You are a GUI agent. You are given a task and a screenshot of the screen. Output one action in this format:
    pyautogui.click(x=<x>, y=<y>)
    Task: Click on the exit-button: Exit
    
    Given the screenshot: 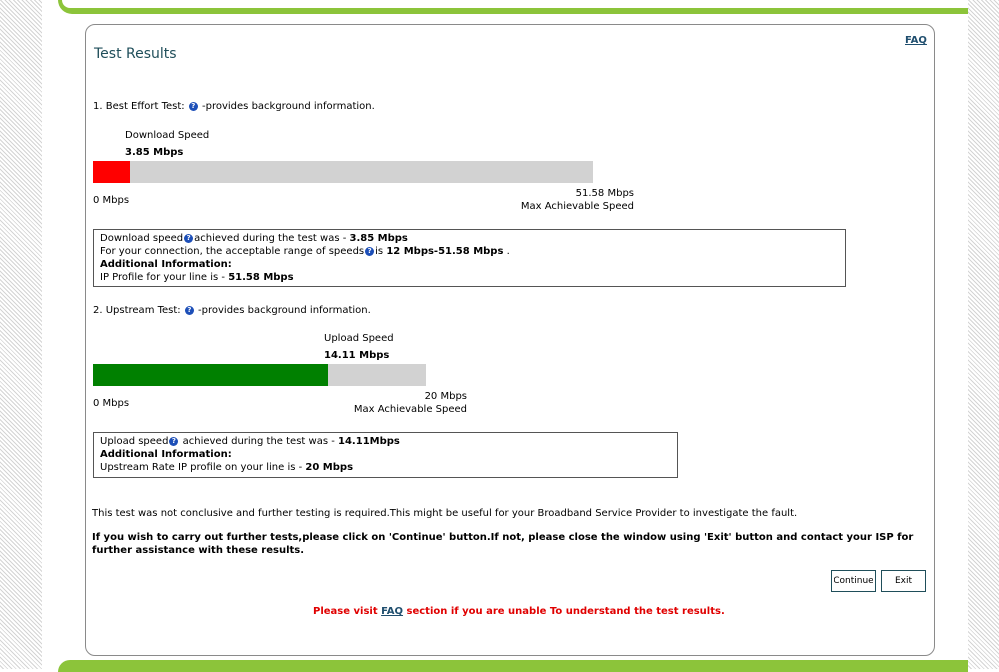 What is the action you would take?
    pyautogui.click(x=903, y=581)
    